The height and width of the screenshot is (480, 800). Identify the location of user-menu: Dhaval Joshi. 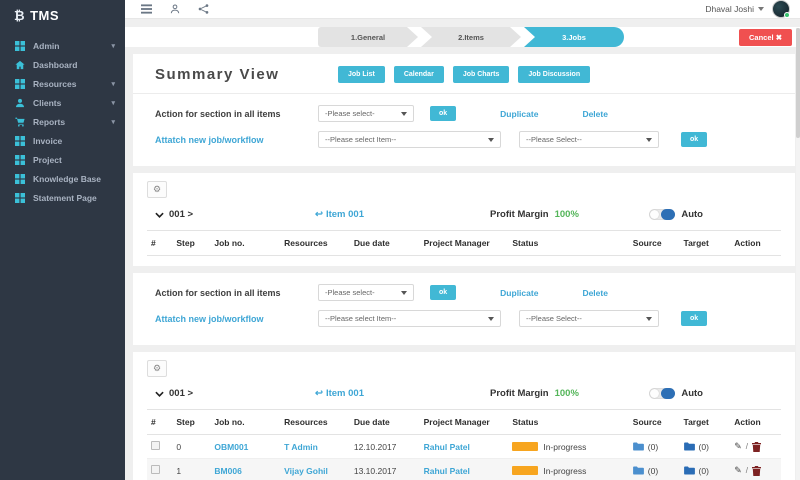
(747, 9).